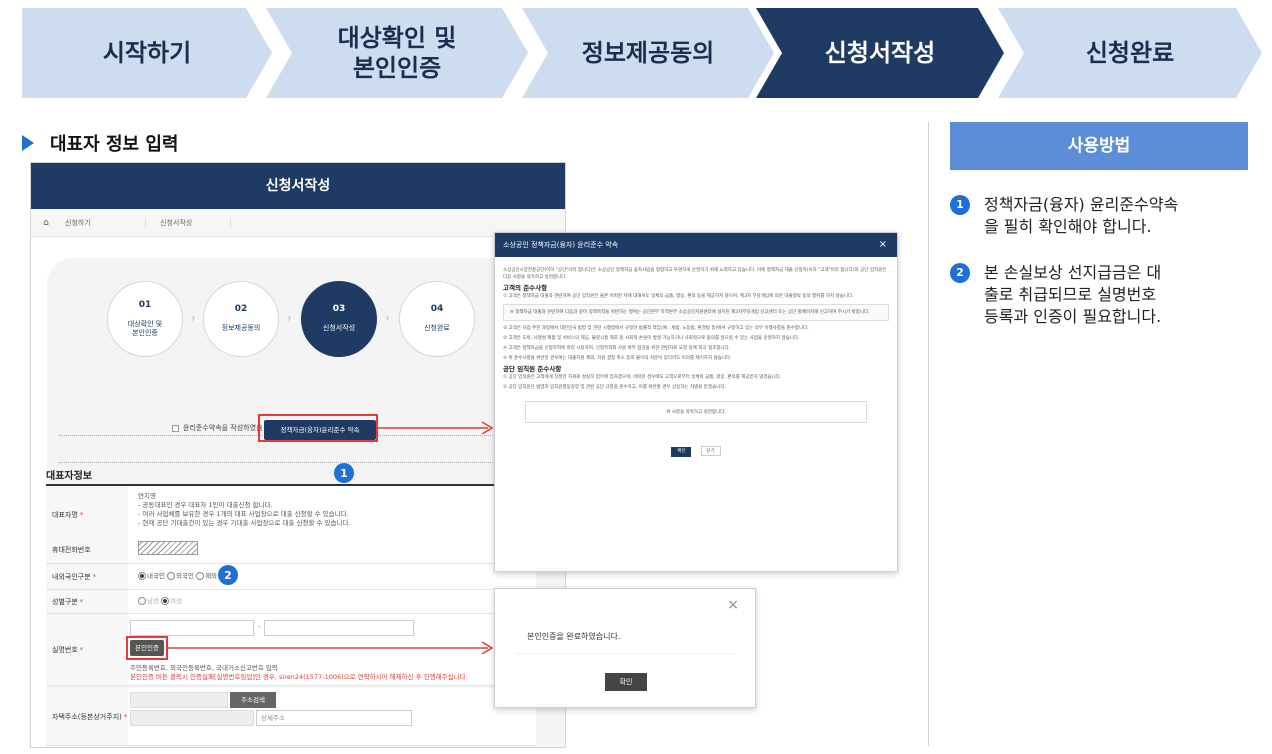 This screenshot has width=1272, height=754. I want to click on label-text: 자택주소(등본상거주지), so click(87, 716).